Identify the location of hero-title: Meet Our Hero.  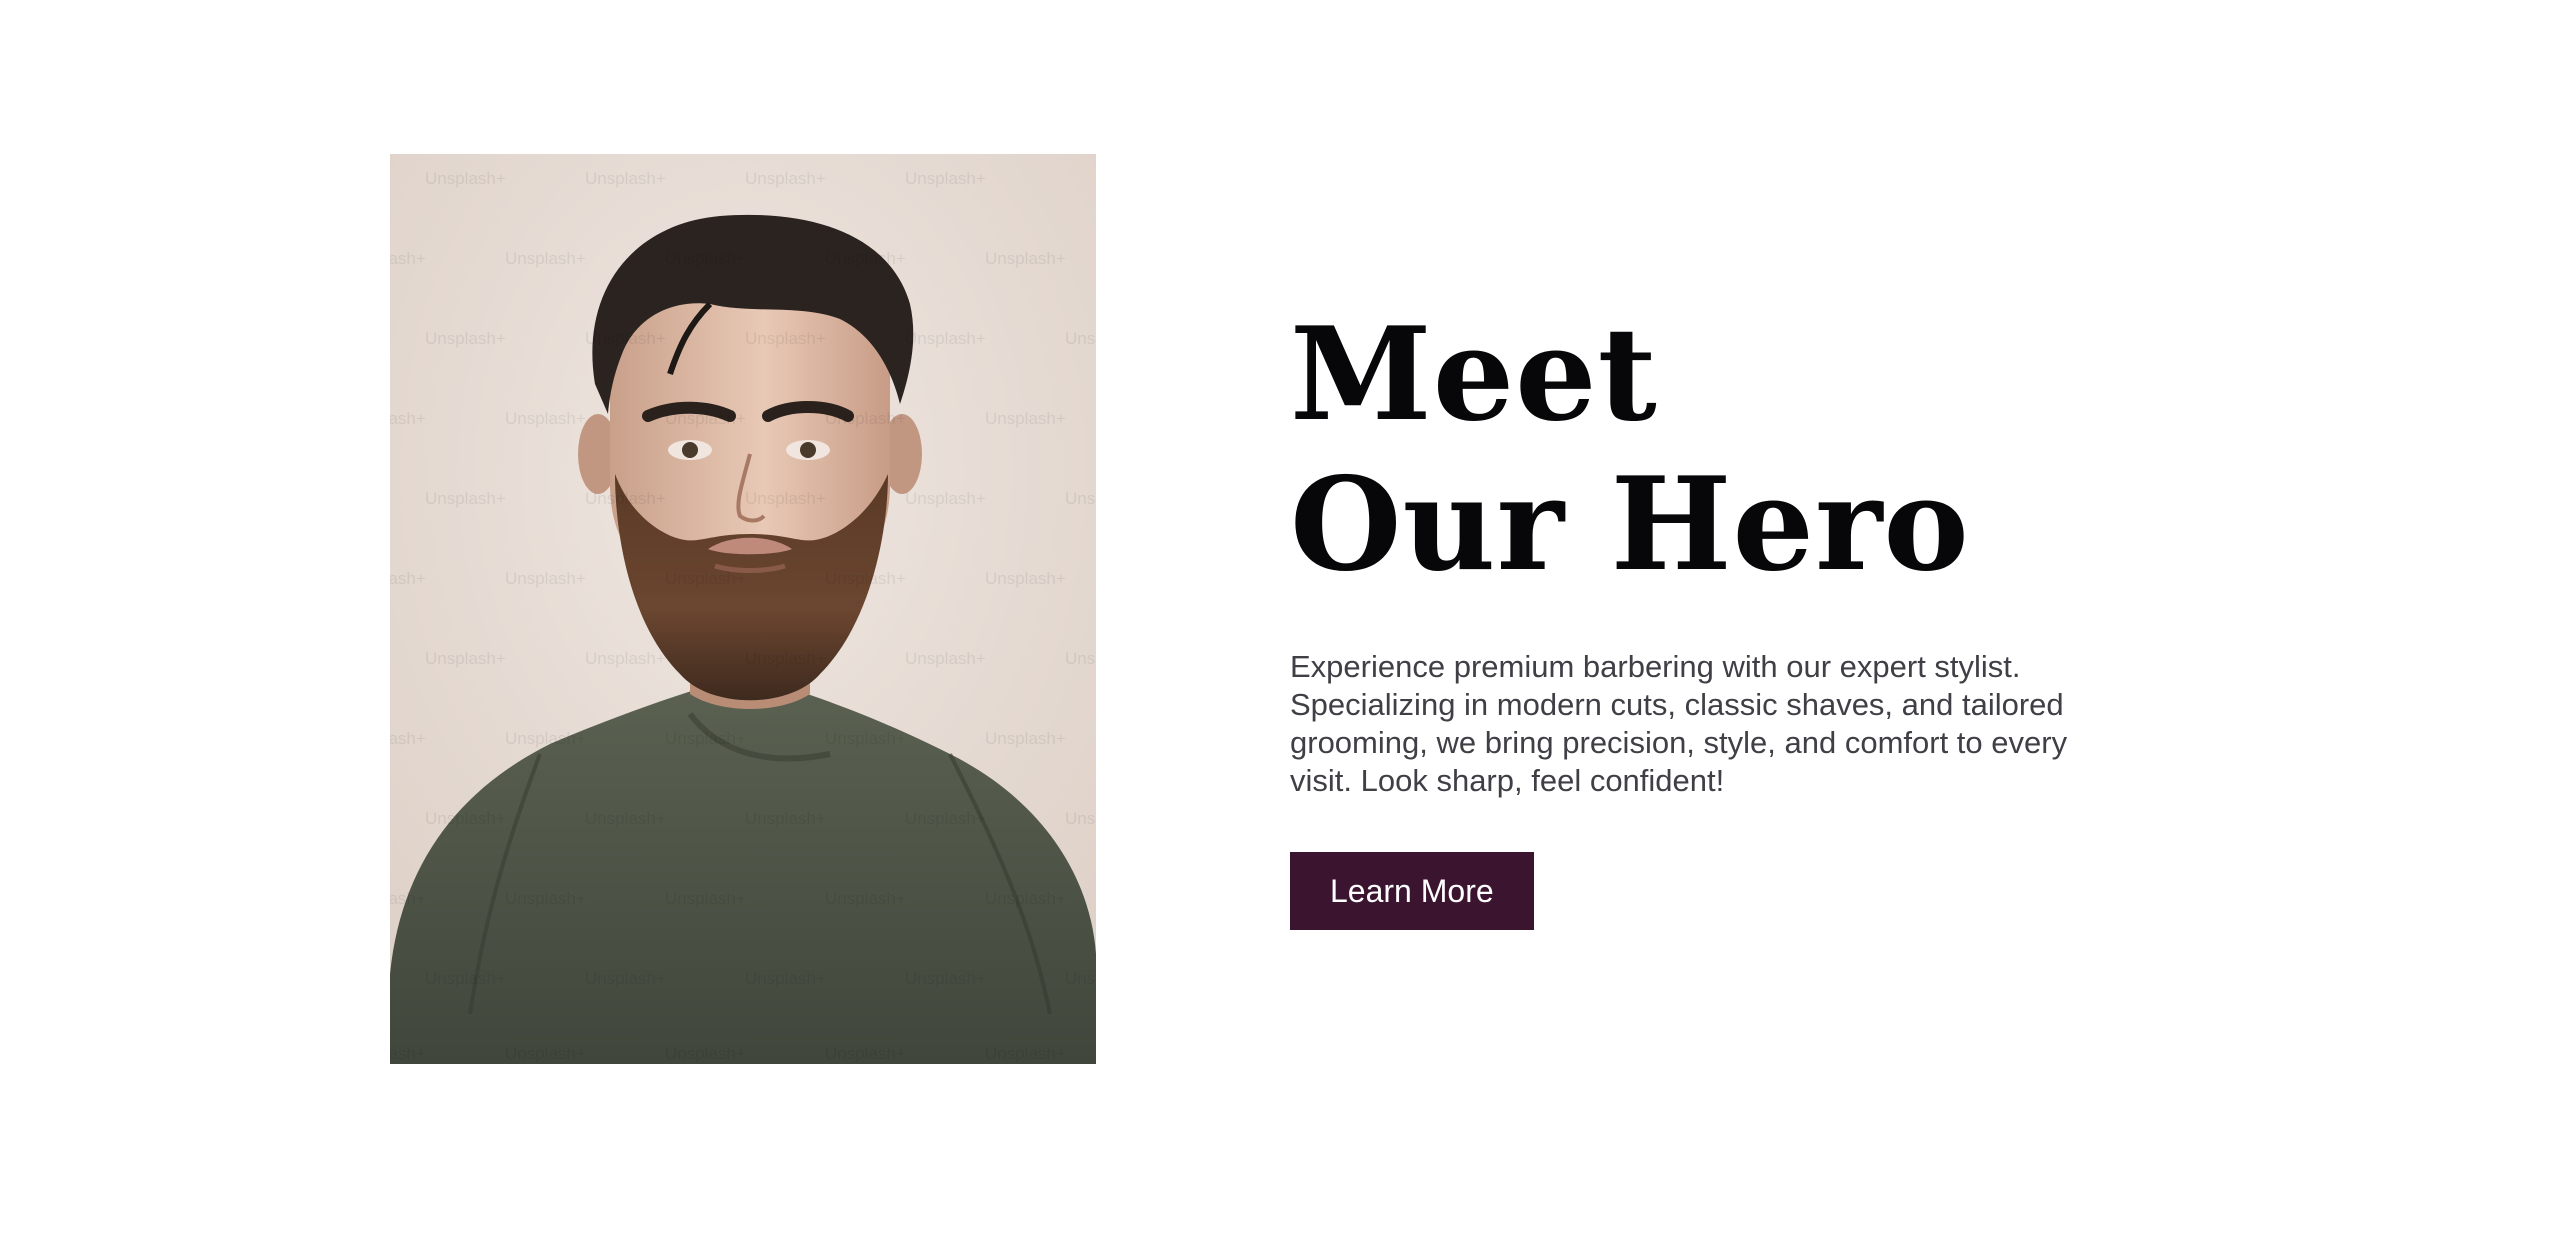
(1740, 450).